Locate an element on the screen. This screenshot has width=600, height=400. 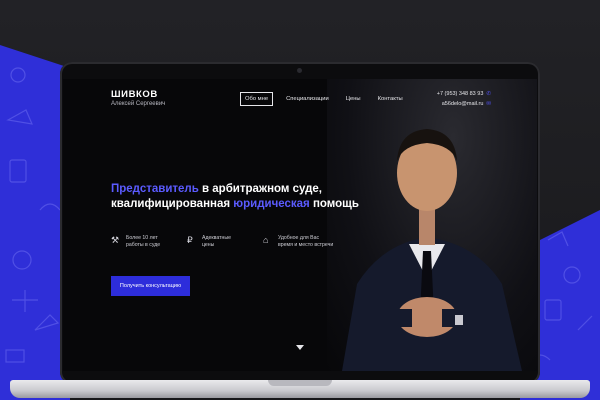
feature-text: Более 10 лет работы в суде is located at coordinates (143, 242).